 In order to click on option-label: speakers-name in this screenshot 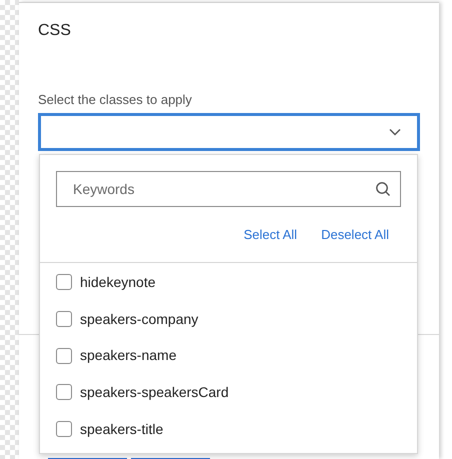, I will do `click(128, 355)`.